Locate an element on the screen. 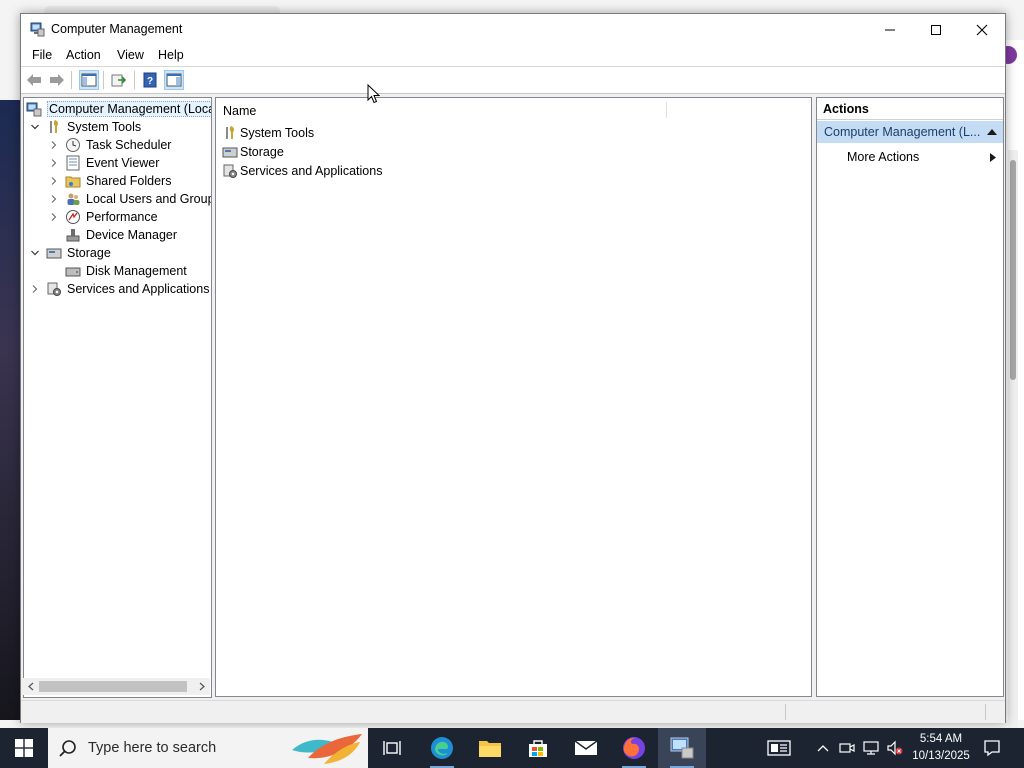 This screenshot has width=1024, height=768. background-window-edge is located at coordinates (1011, 395).